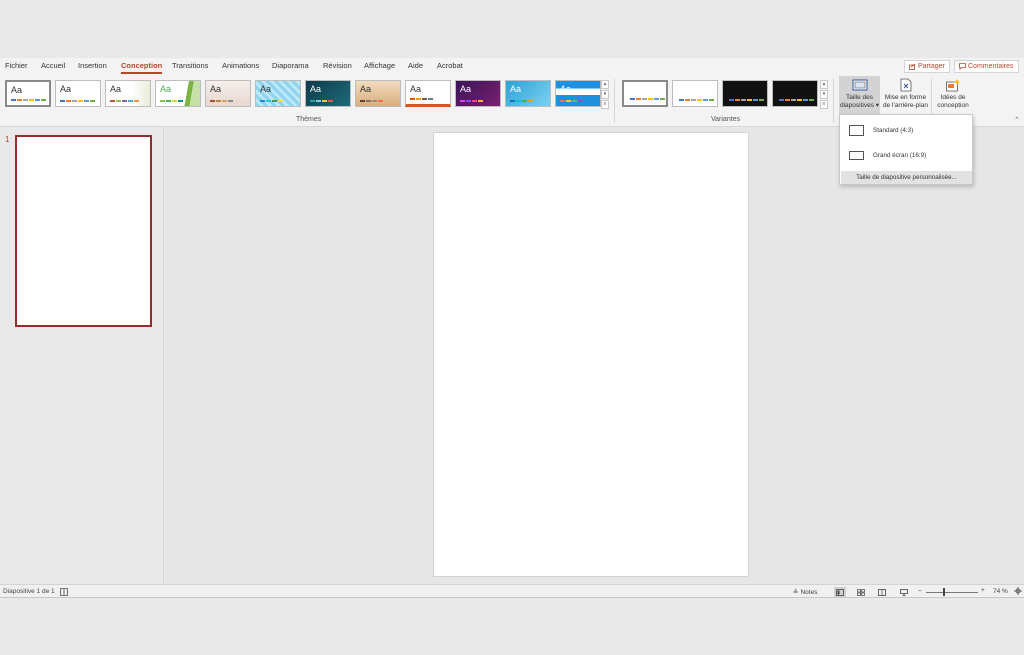 Image resolution: width=1024 pixels, height=655 pixels. What do you see at coordinates (28, 93) in the screenshot?
I see `theme-office: Aa` at bounding box center [28, 93].